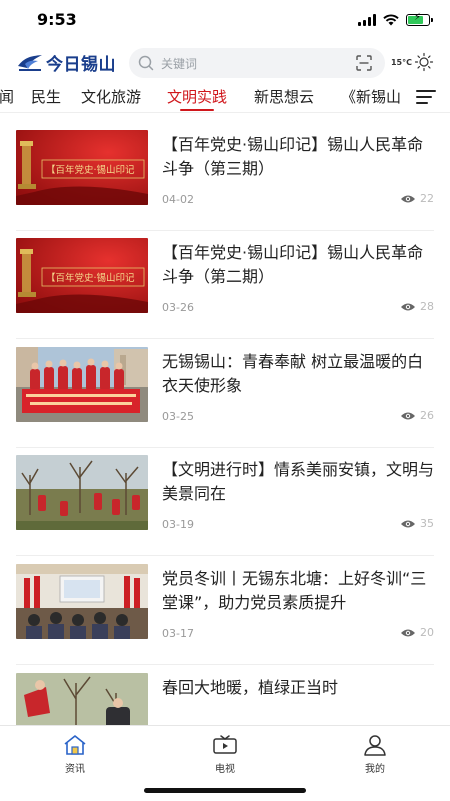 This screenshot has width=450, height=801. What do you see at coordinates (427, 306) in the screenshot?
I see `views-count: 28` at bounding box center [427, 306].